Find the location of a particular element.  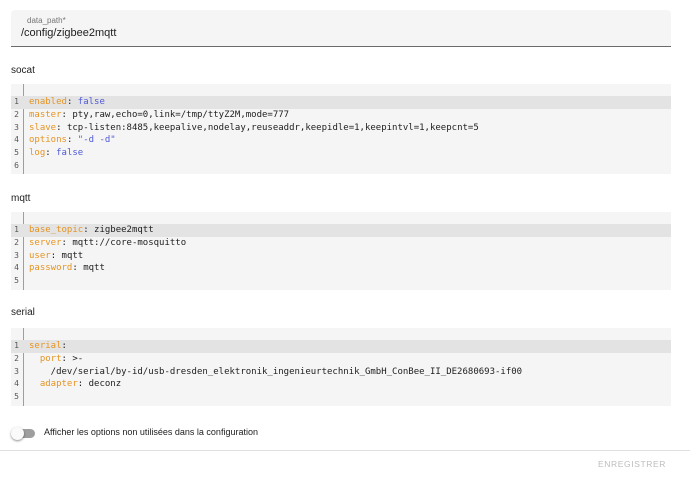

code-line: 4 password: mqtt is located at coordinates (341, 268).